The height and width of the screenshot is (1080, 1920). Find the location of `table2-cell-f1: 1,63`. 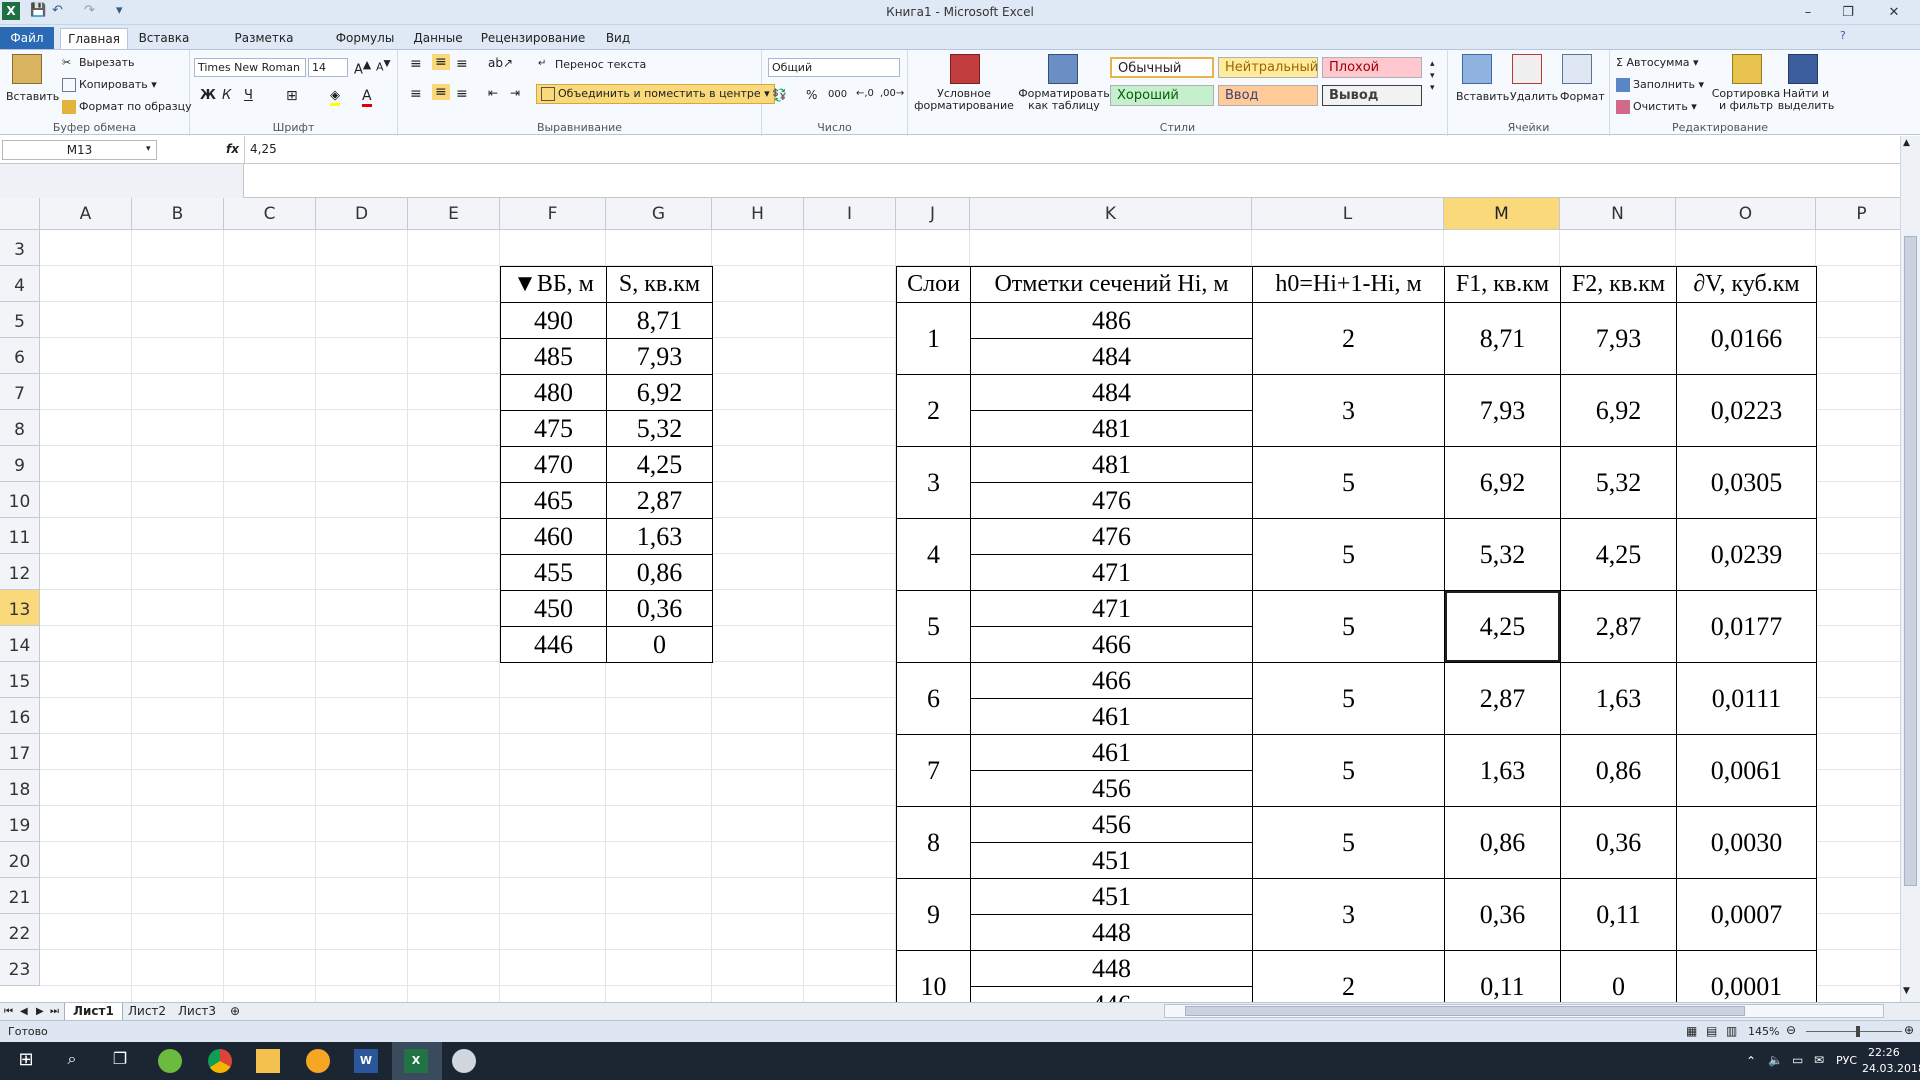

table2-cell-f1: 1,63 is located at coordinates (1502, 770).